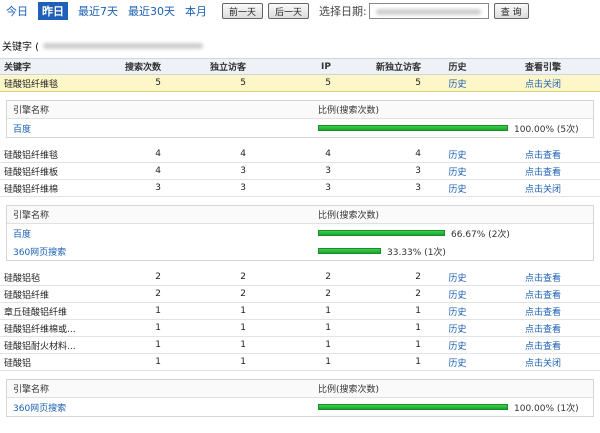 The width and height of the screenshot is (600, 433). What do you see at coordinates (300, 110) in the screenshot?
I see `engine-table-header: 引擎名称 比例(搜索次数)` at bounding box center [300, 110].